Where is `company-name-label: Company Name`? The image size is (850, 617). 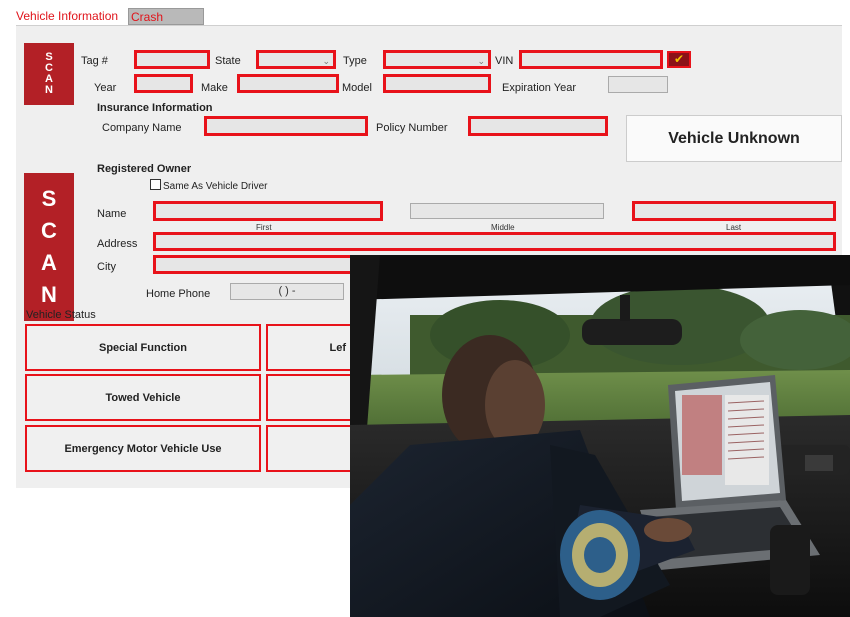 company-name-label: Company Name is located at coordinates (142, 128).